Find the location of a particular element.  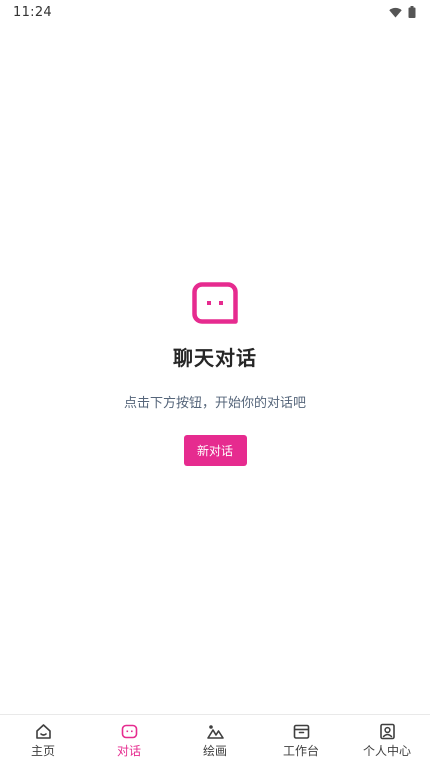

tab-profile: 个人中心 is located at coordinates (387, 740).